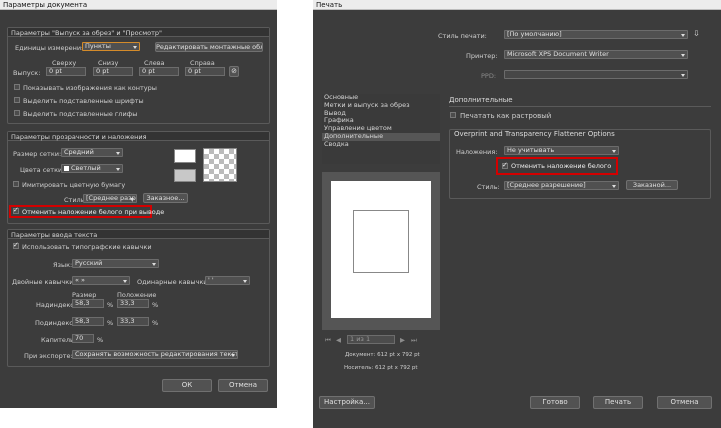 This screenshot has height=428, width=721. Describe the element at coordinates (87, 247) in the screenshot. I see `typo-quotes-label: Использовать типографские кавычки` at that location.